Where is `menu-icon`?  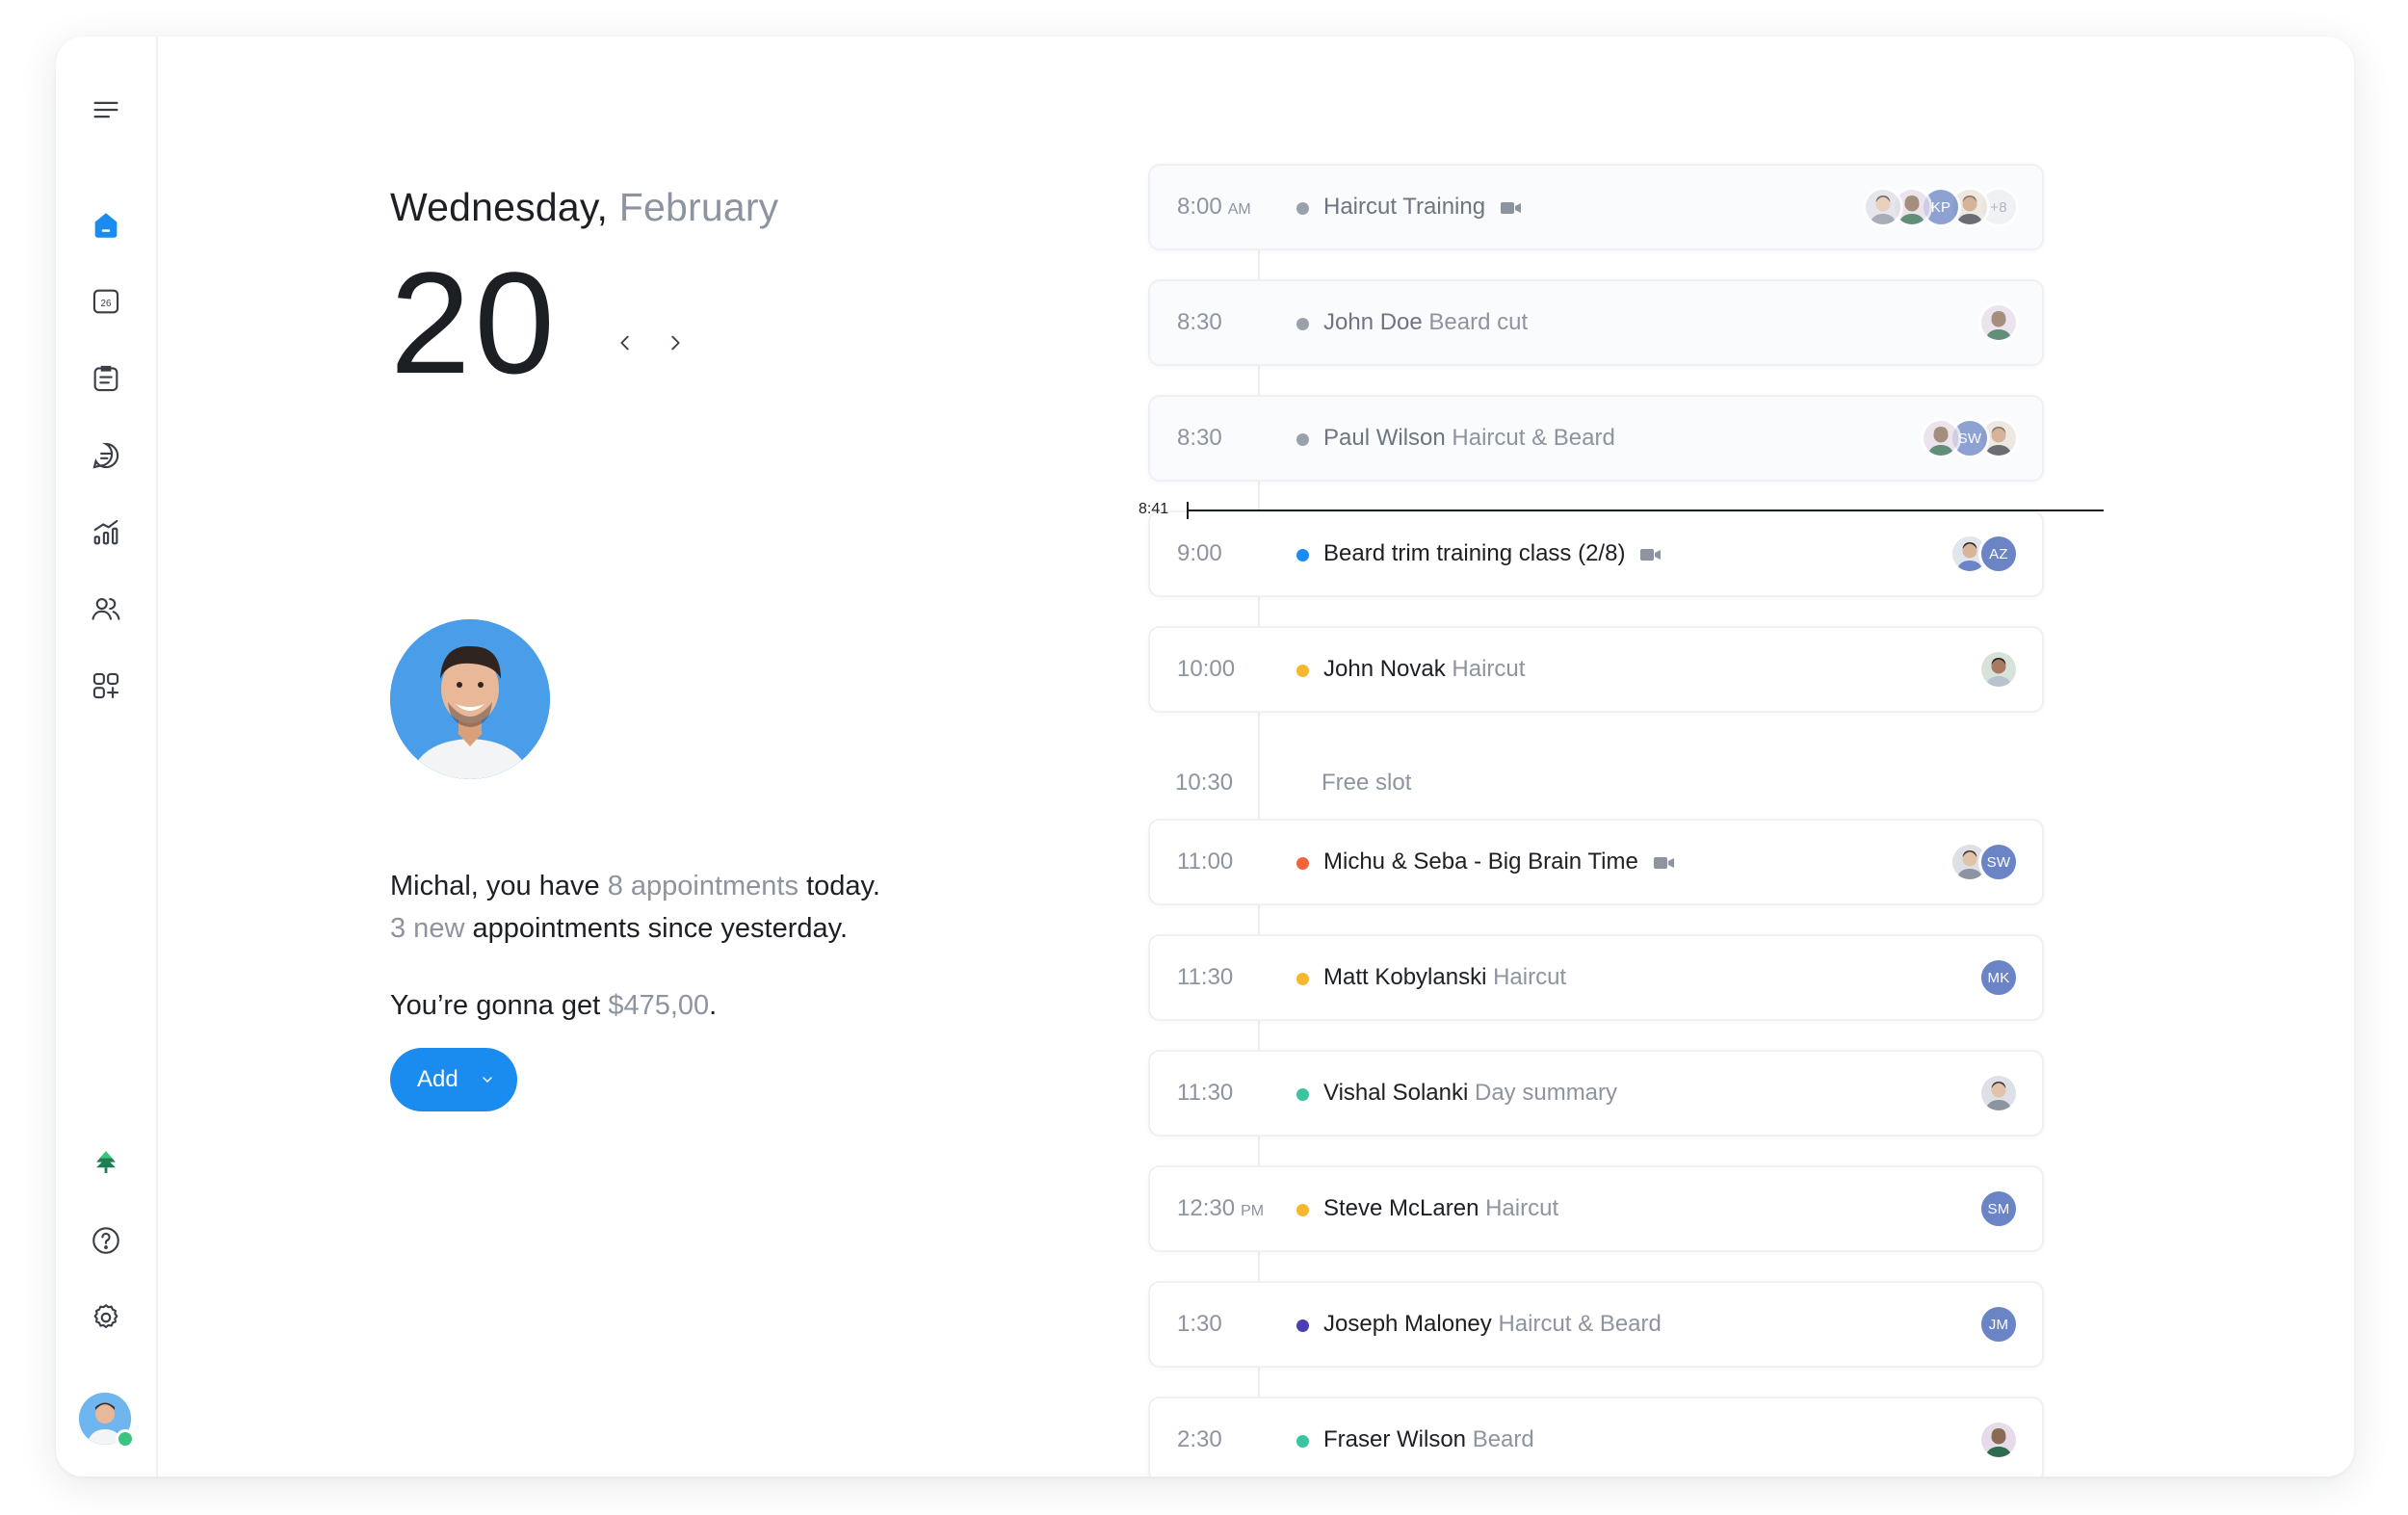 menu-icon is located at coordinates (106, 110).